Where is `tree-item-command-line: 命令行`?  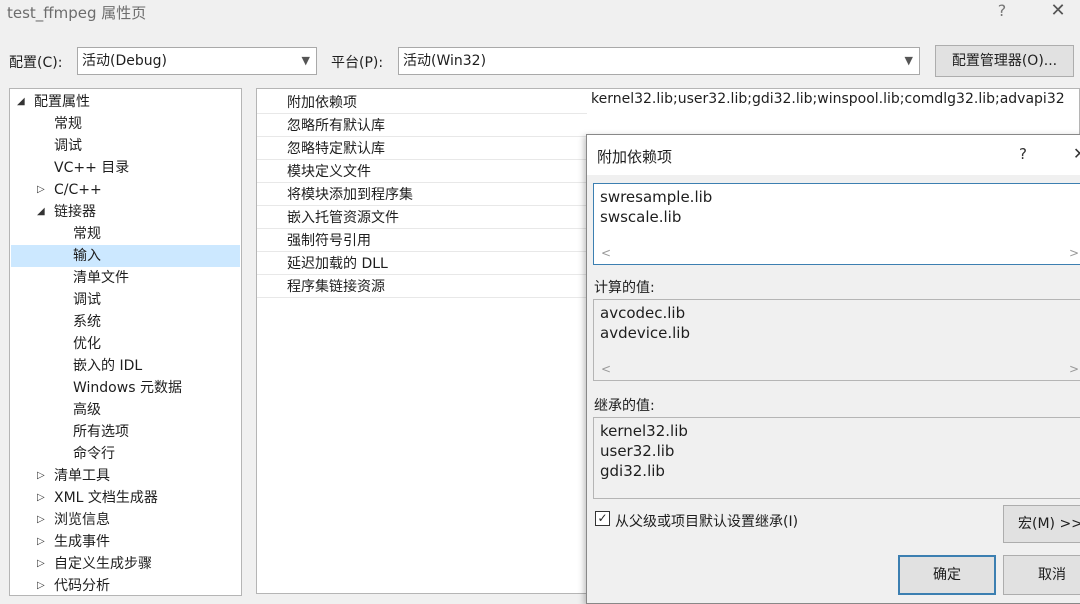 tree-item-command-line: 命令行 is located at coordinates (94, 454).